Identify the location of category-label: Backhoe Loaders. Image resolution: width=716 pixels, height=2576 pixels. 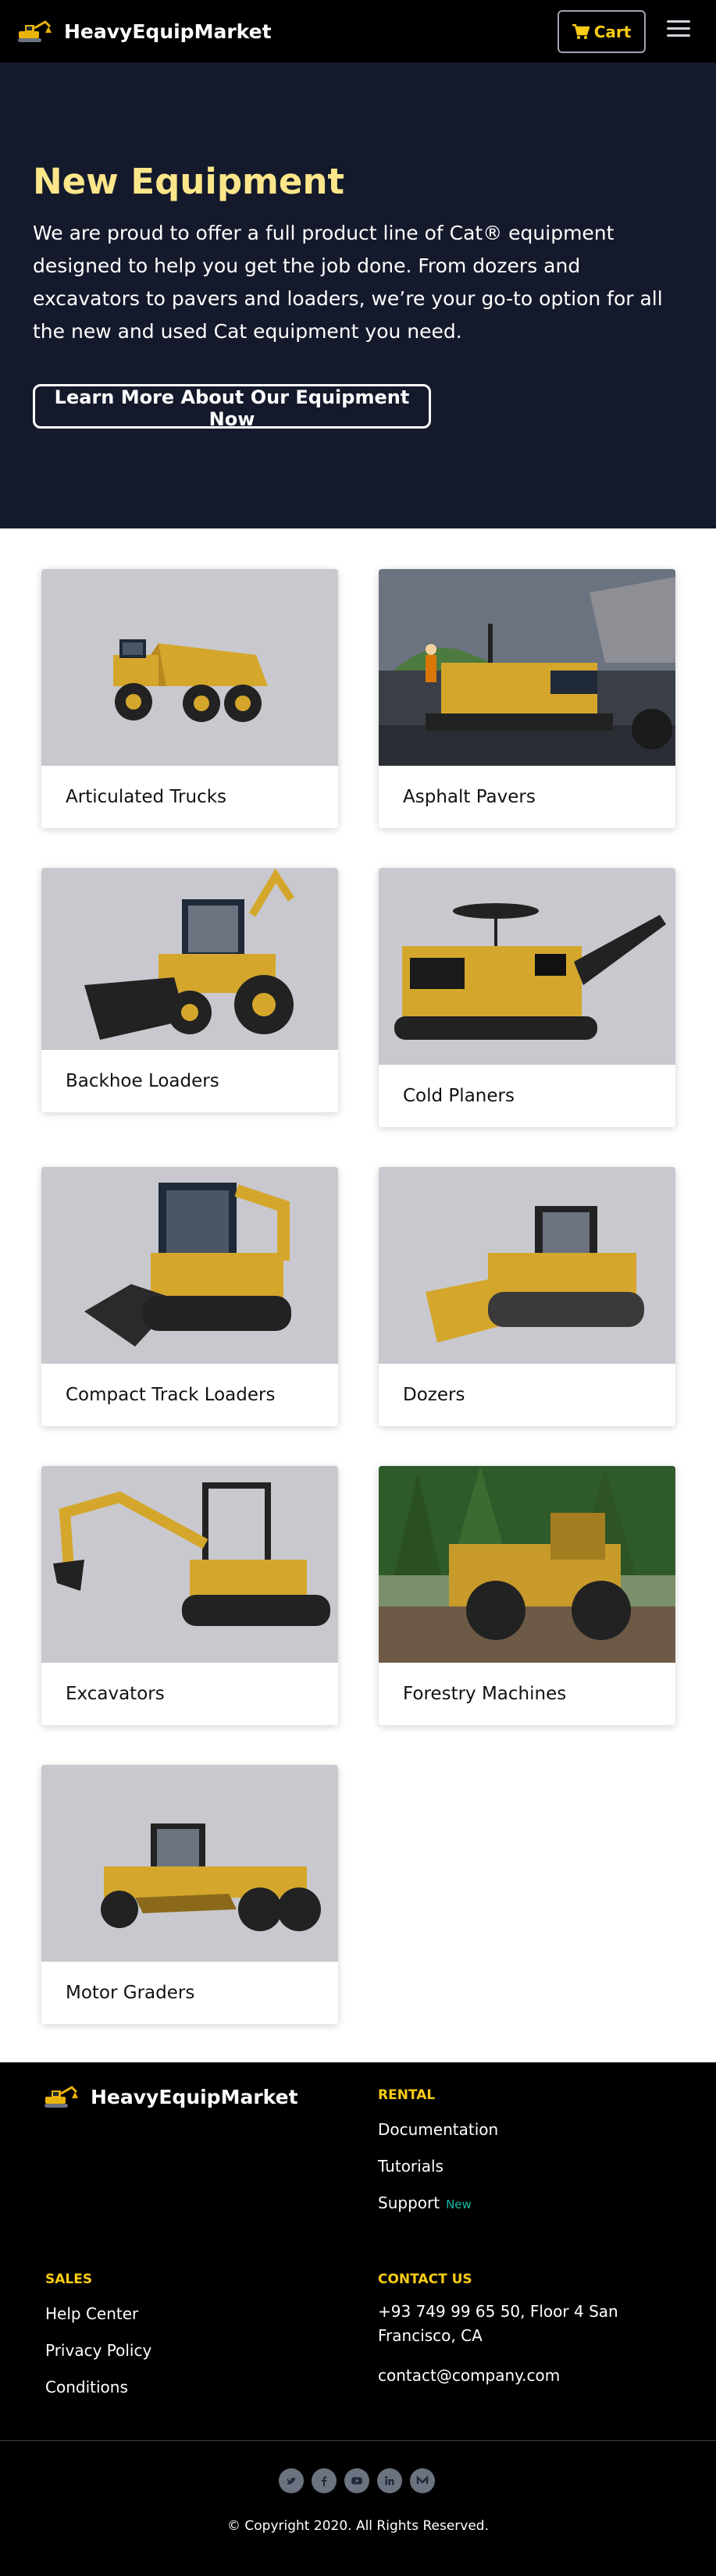
(142, 1081).